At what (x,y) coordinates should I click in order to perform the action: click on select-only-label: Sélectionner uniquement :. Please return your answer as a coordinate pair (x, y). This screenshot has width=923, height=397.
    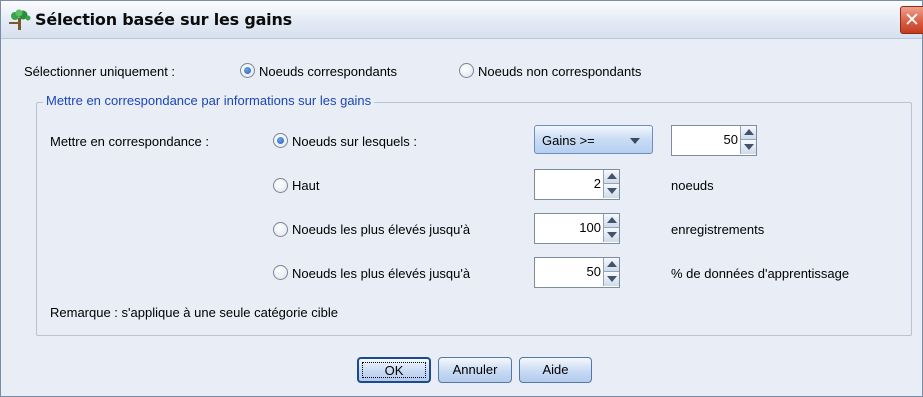
    Looking at the image, I should click on (100, 71).